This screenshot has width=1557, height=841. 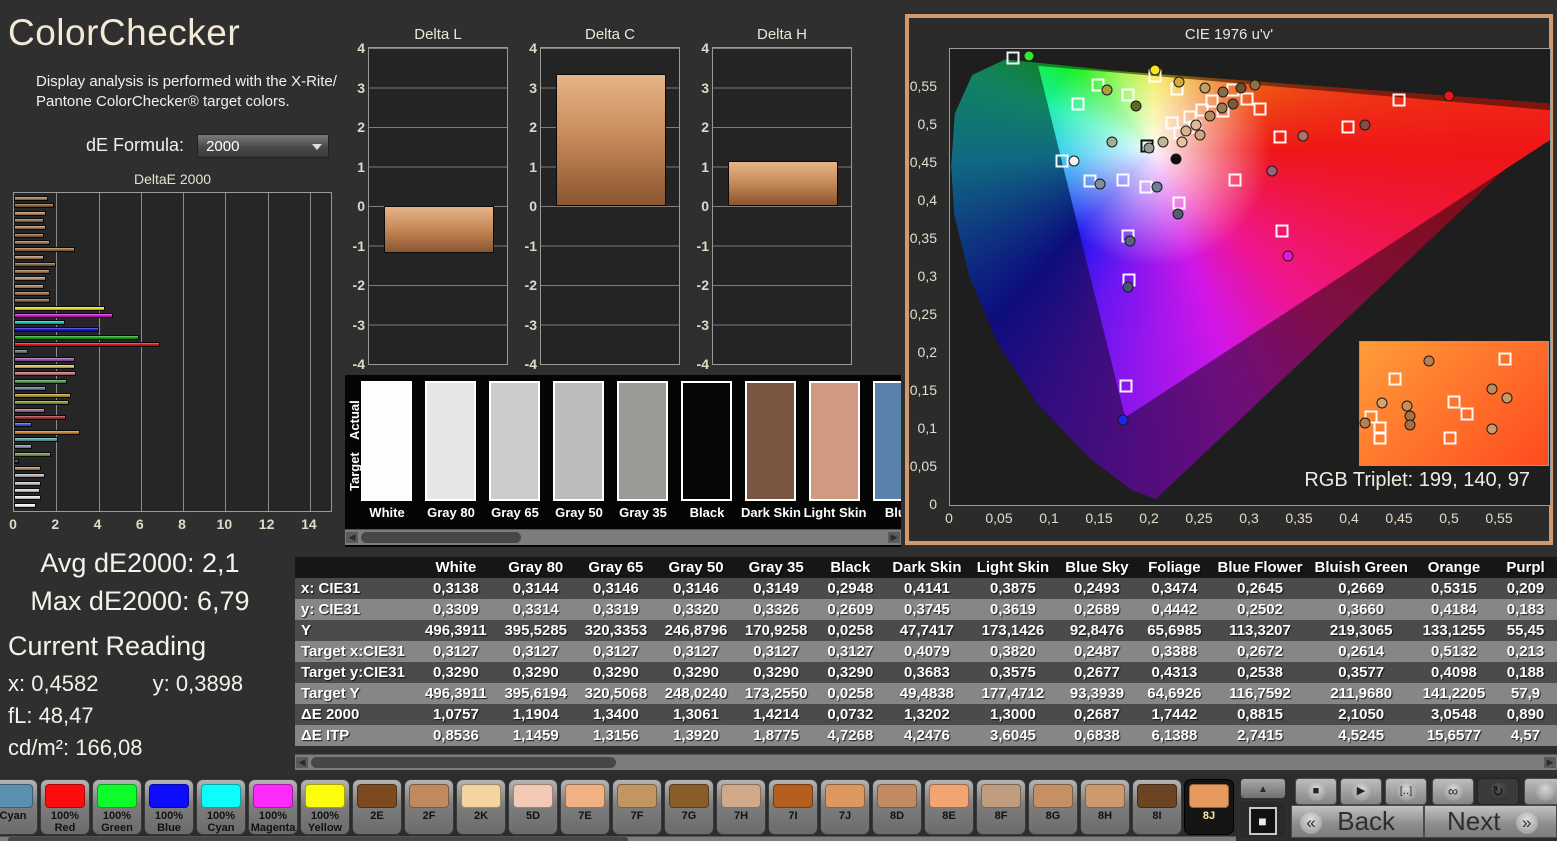 I want to click on current-x: x: 0,4582, so click(x=53, y=683).